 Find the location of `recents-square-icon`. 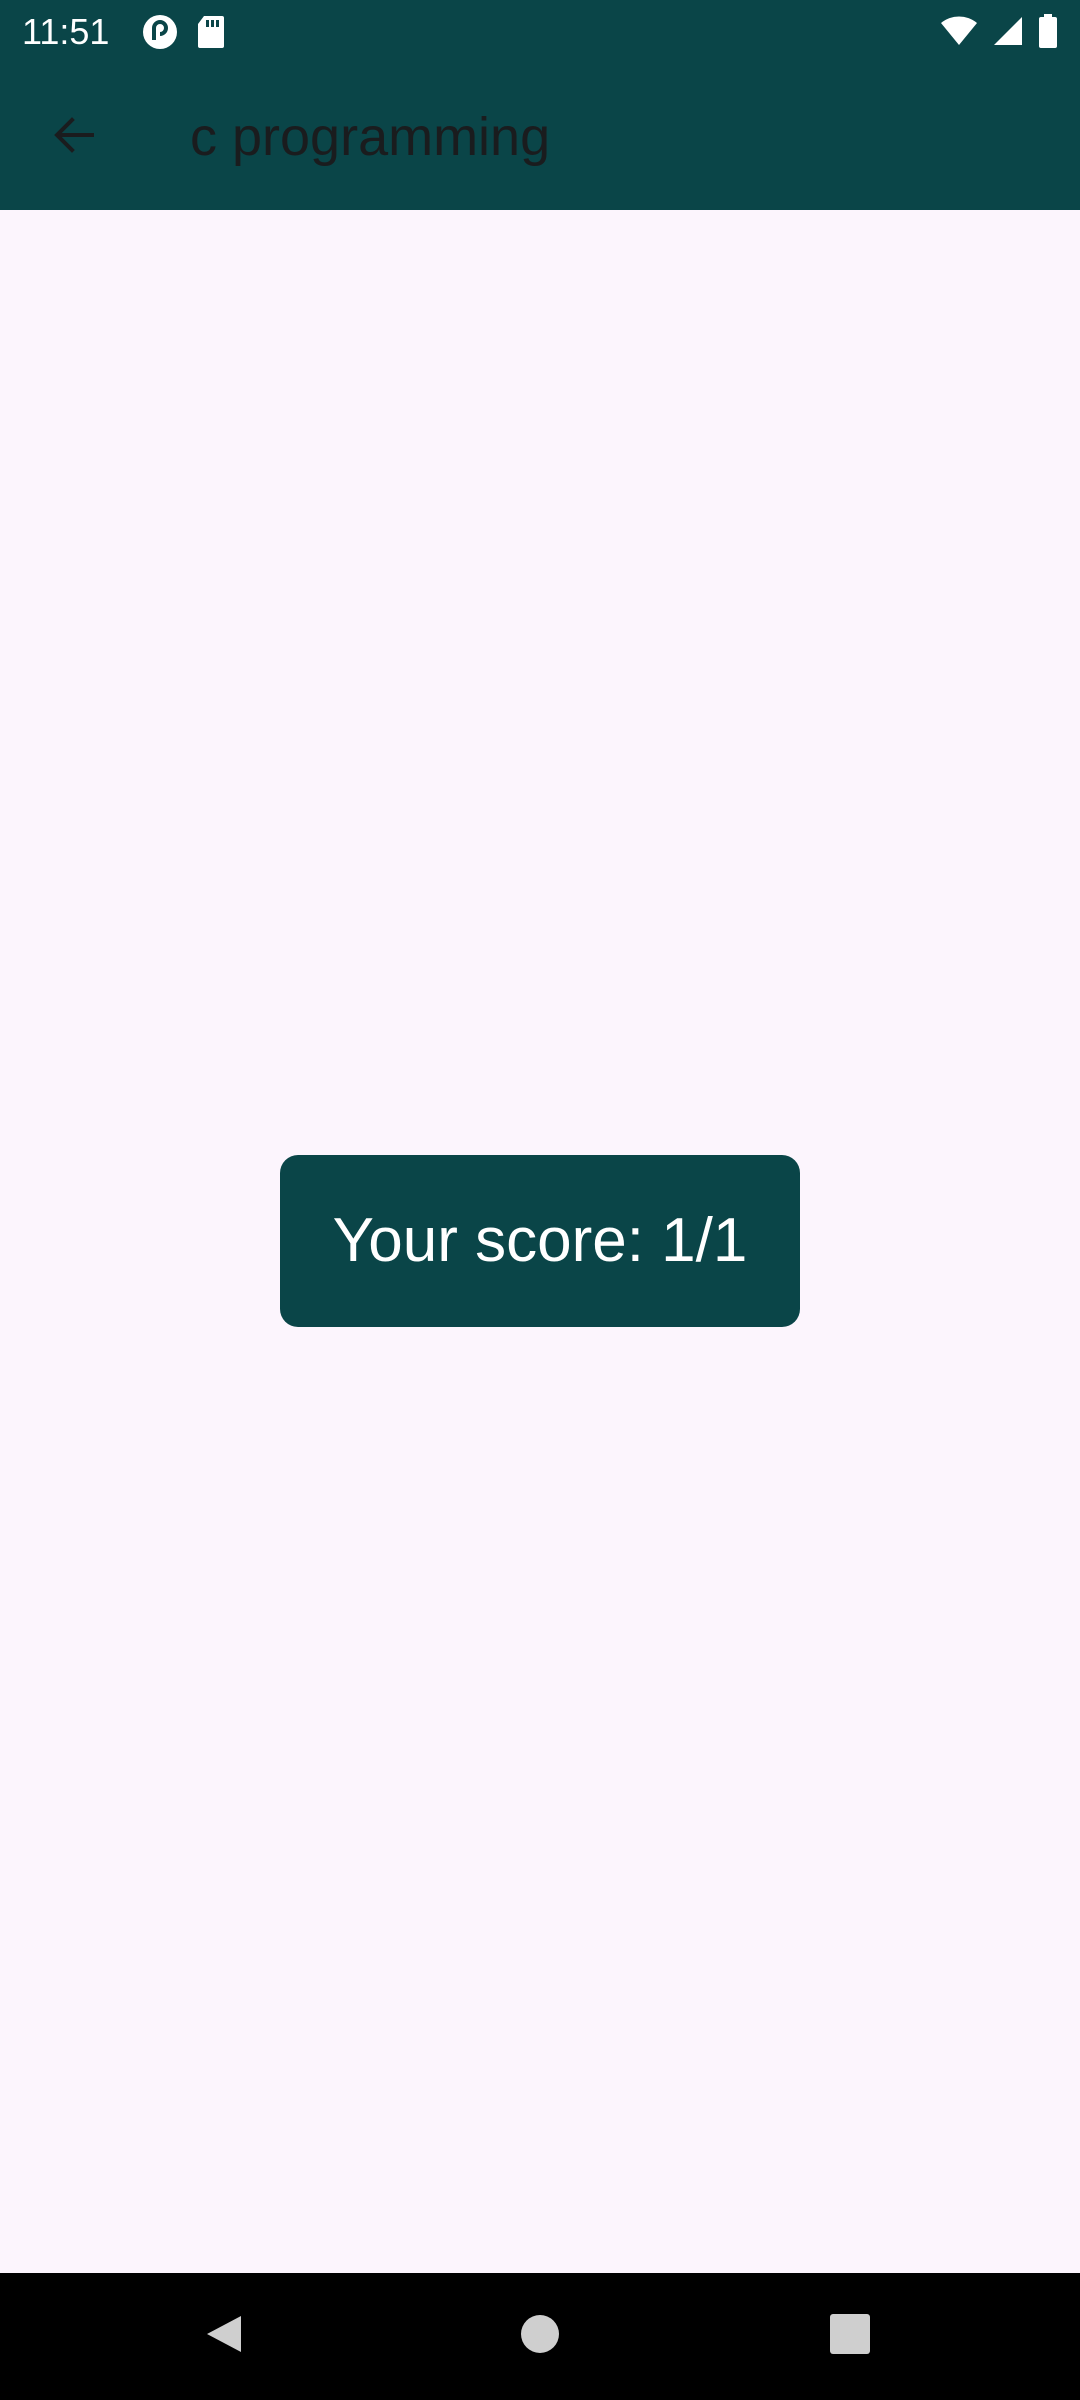

recents-square-icon is located at coordinates (850, 2336).